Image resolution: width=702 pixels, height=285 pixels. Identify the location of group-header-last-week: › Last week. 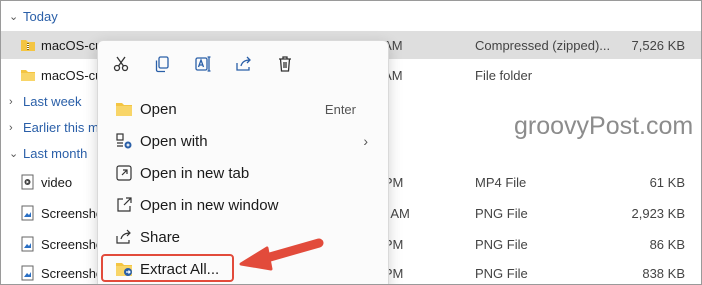
(45, 101).